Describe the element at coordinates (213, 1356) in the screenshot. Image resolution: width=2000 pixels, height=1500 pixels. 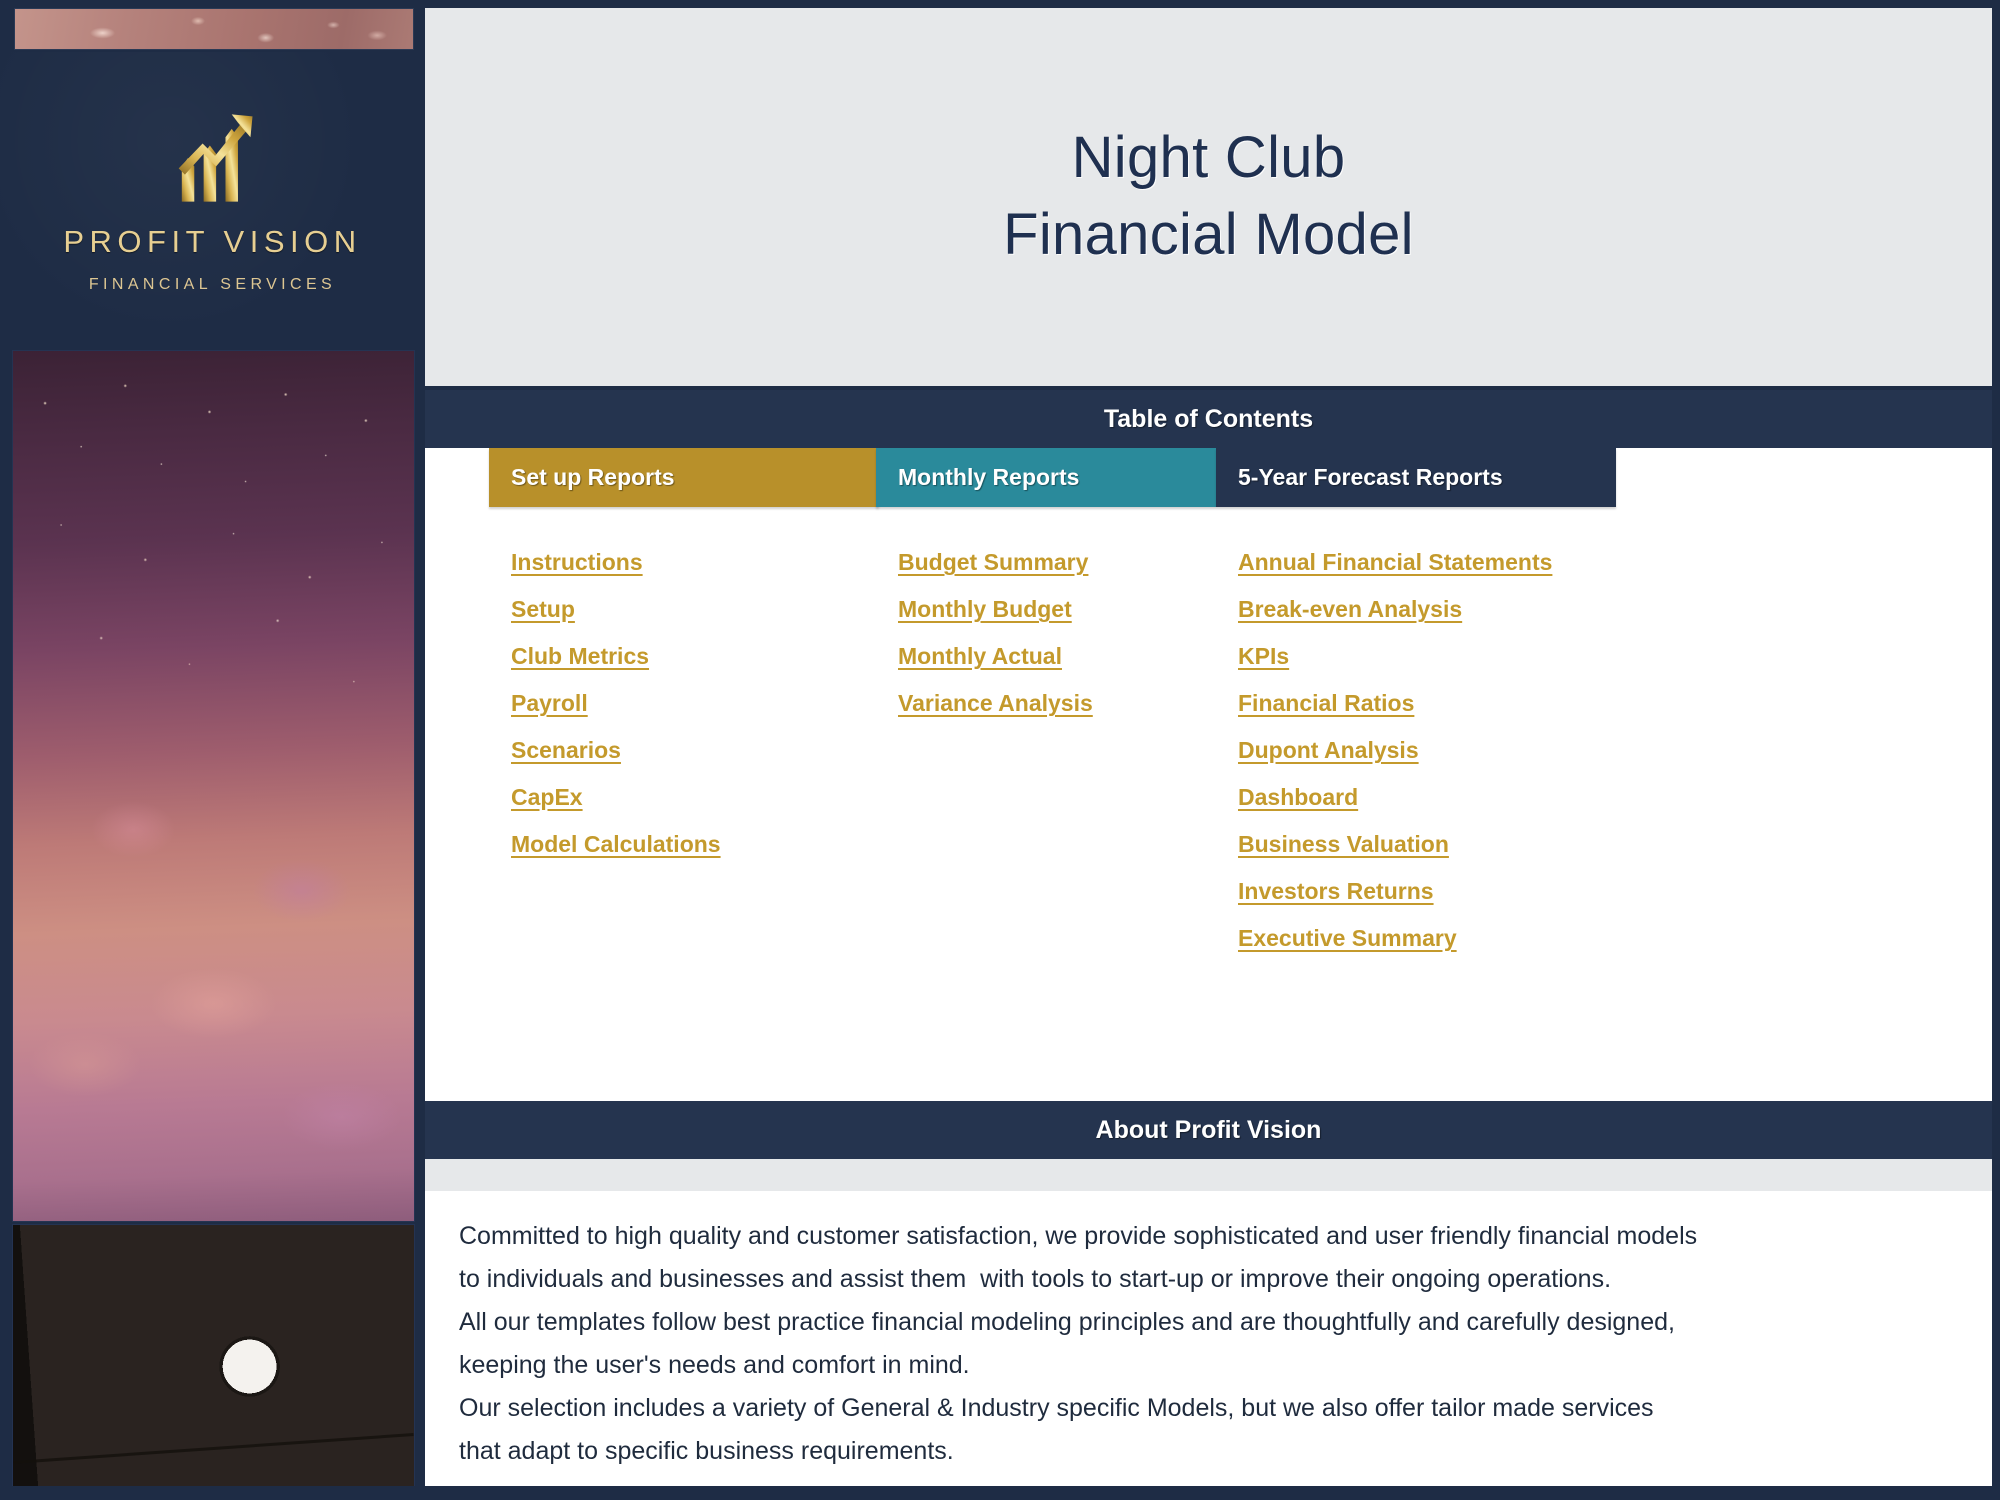
I see `dj-turntable-deck-photo` at that location.